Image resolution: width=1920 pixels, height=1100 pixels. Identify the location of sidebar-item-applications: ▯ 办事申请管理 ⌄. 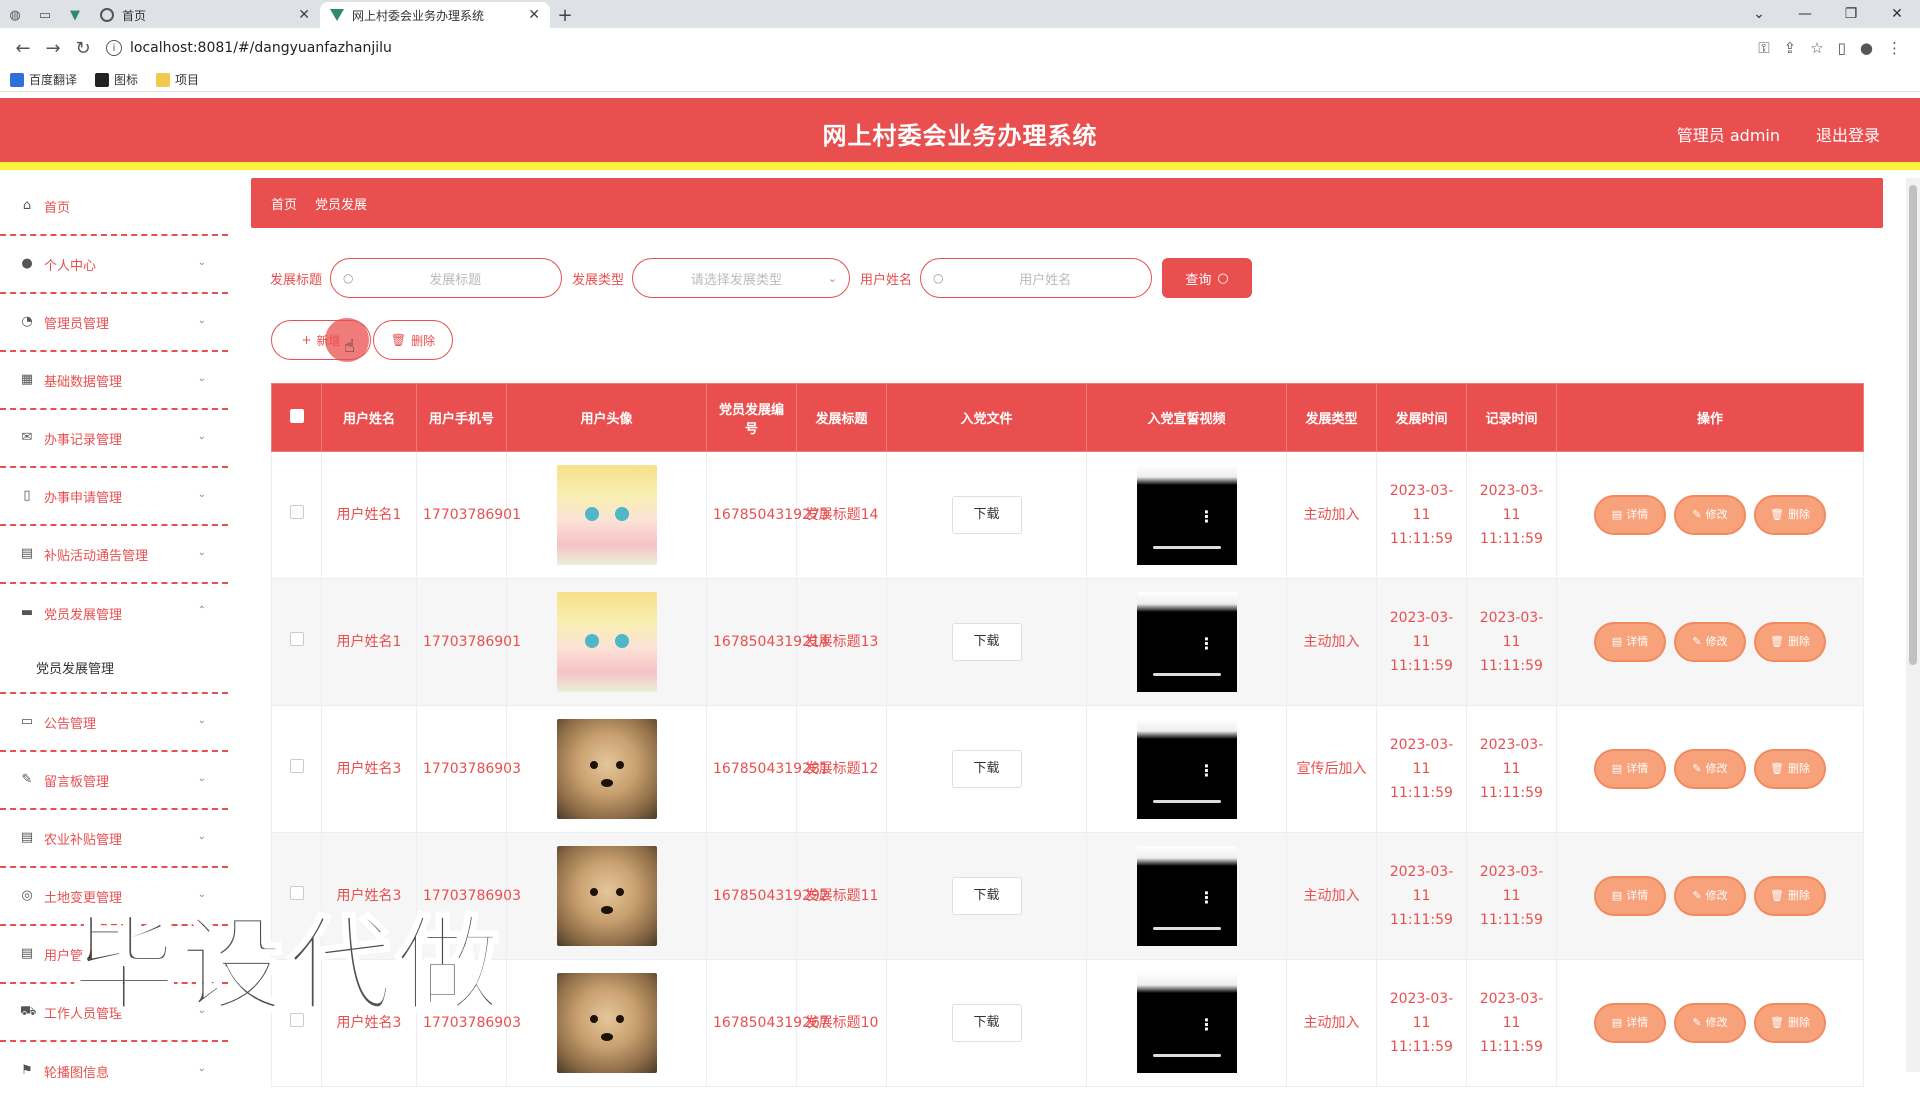
(114, 497).